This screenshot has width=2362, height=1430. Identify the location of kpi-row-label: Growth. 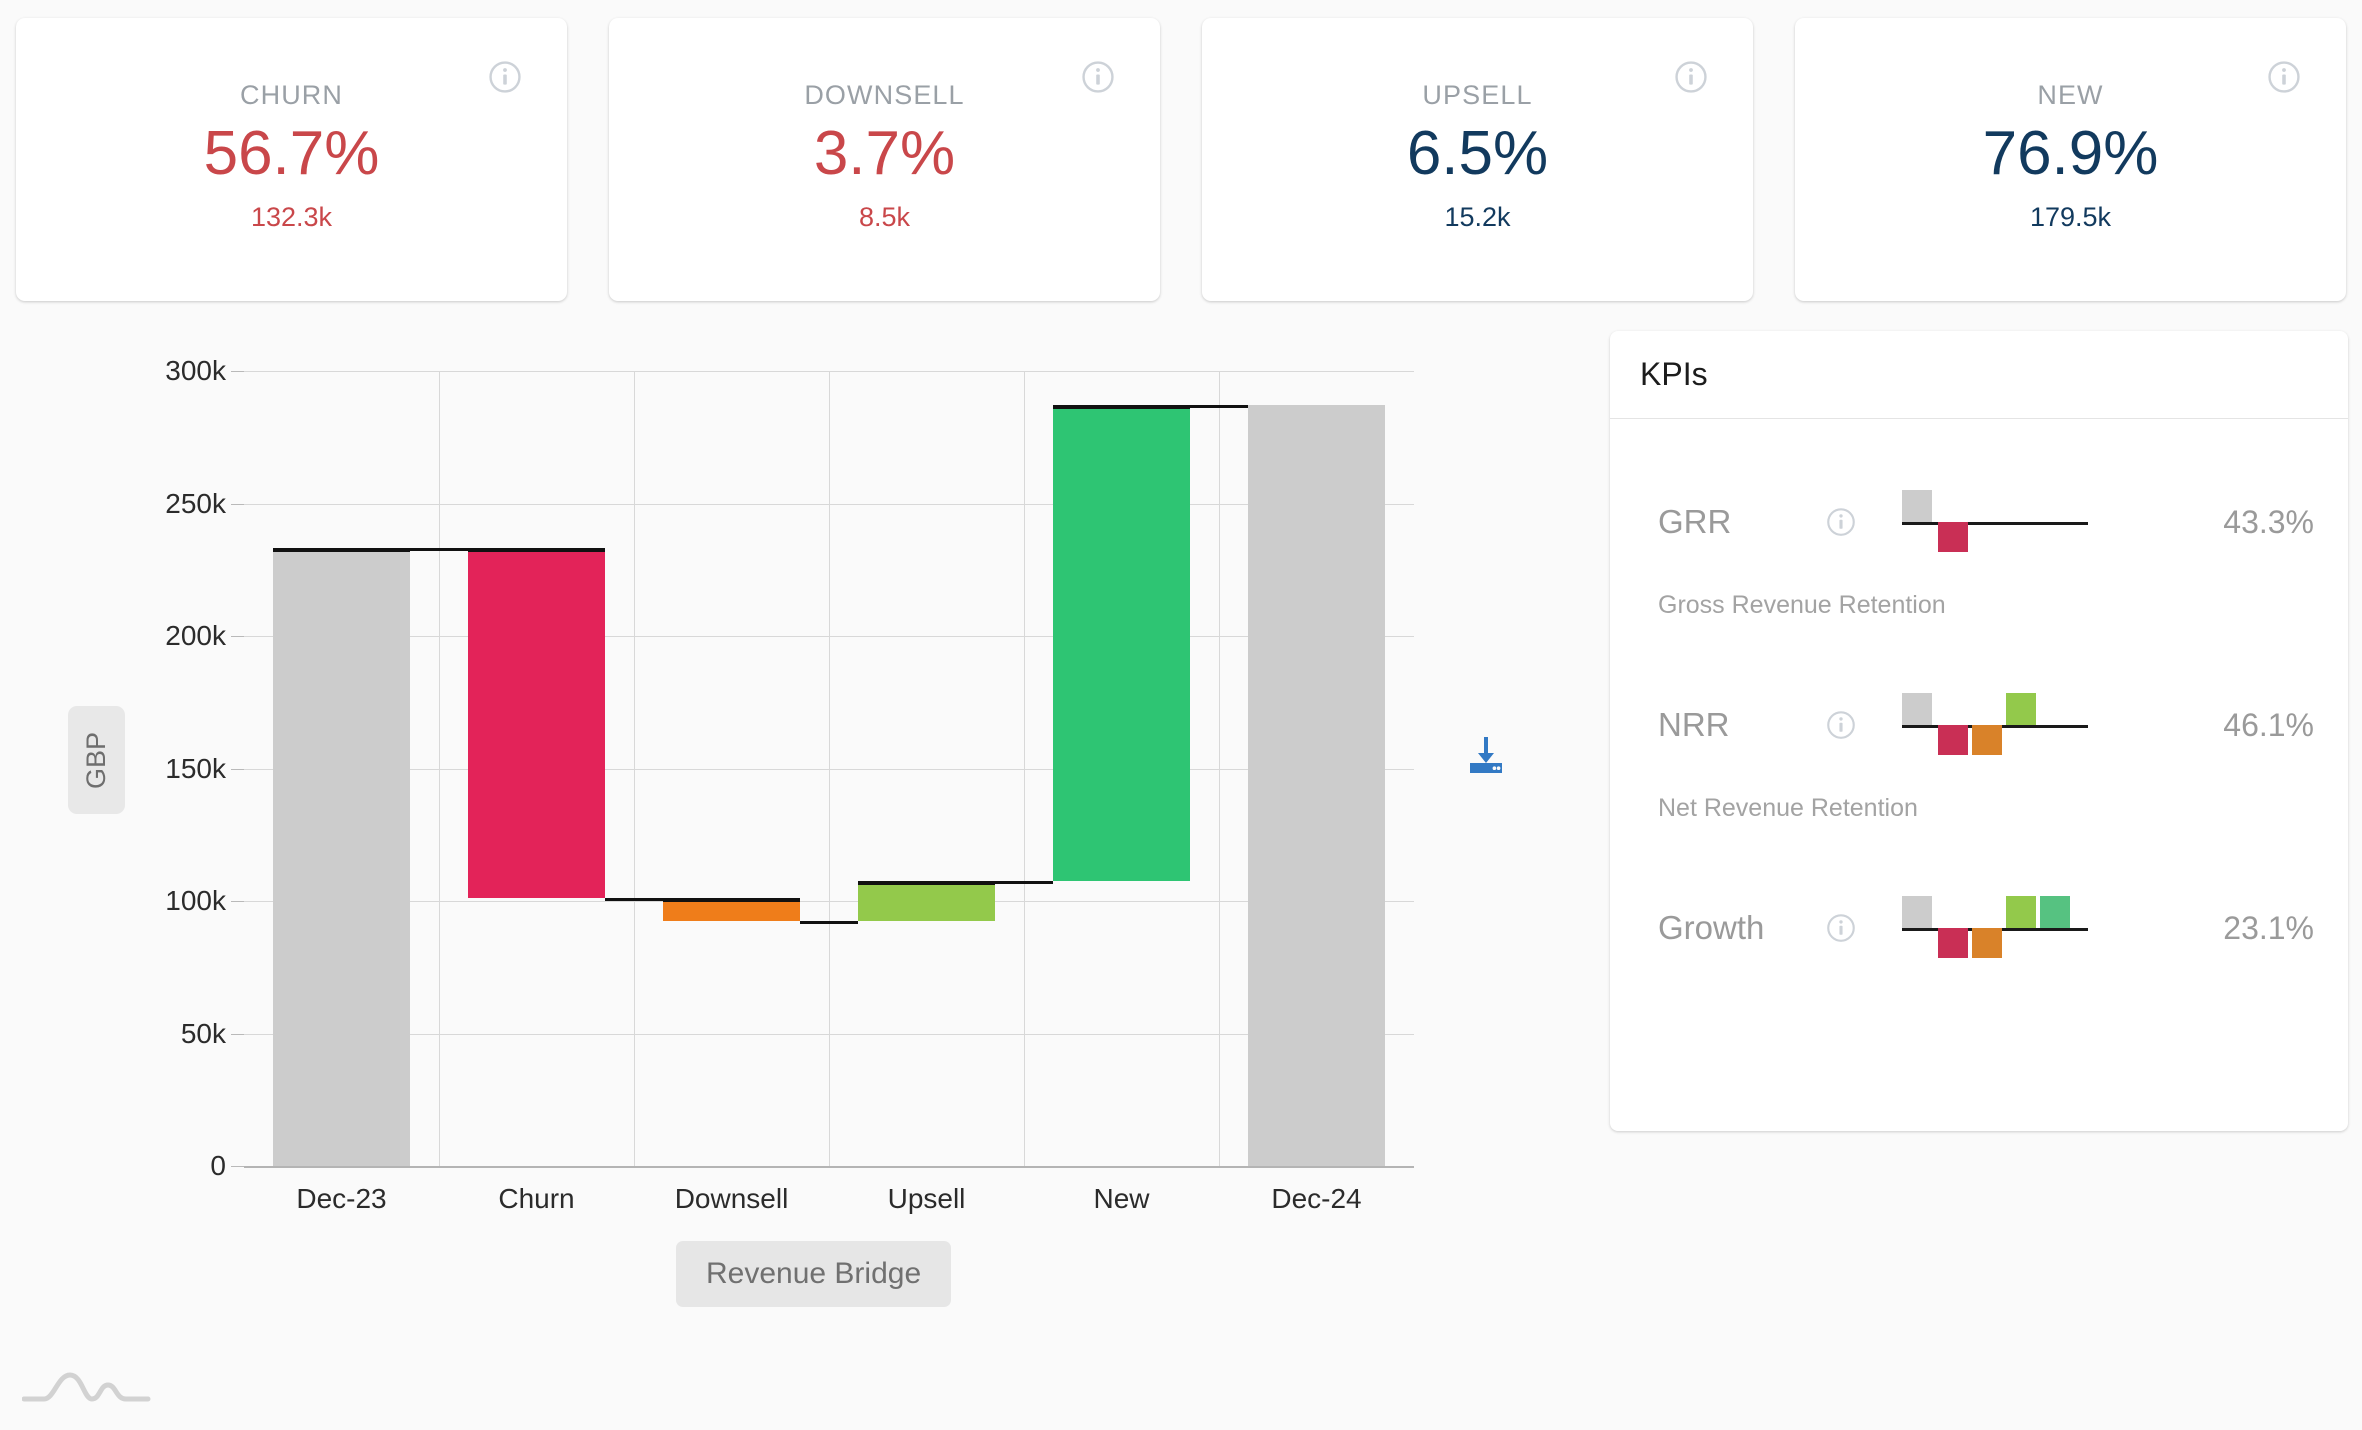
(1711, 927).